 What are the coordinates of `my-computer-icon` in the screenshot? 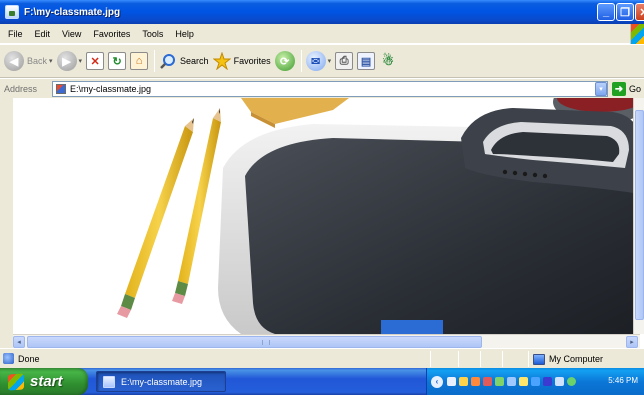 It's located at (539, 359).